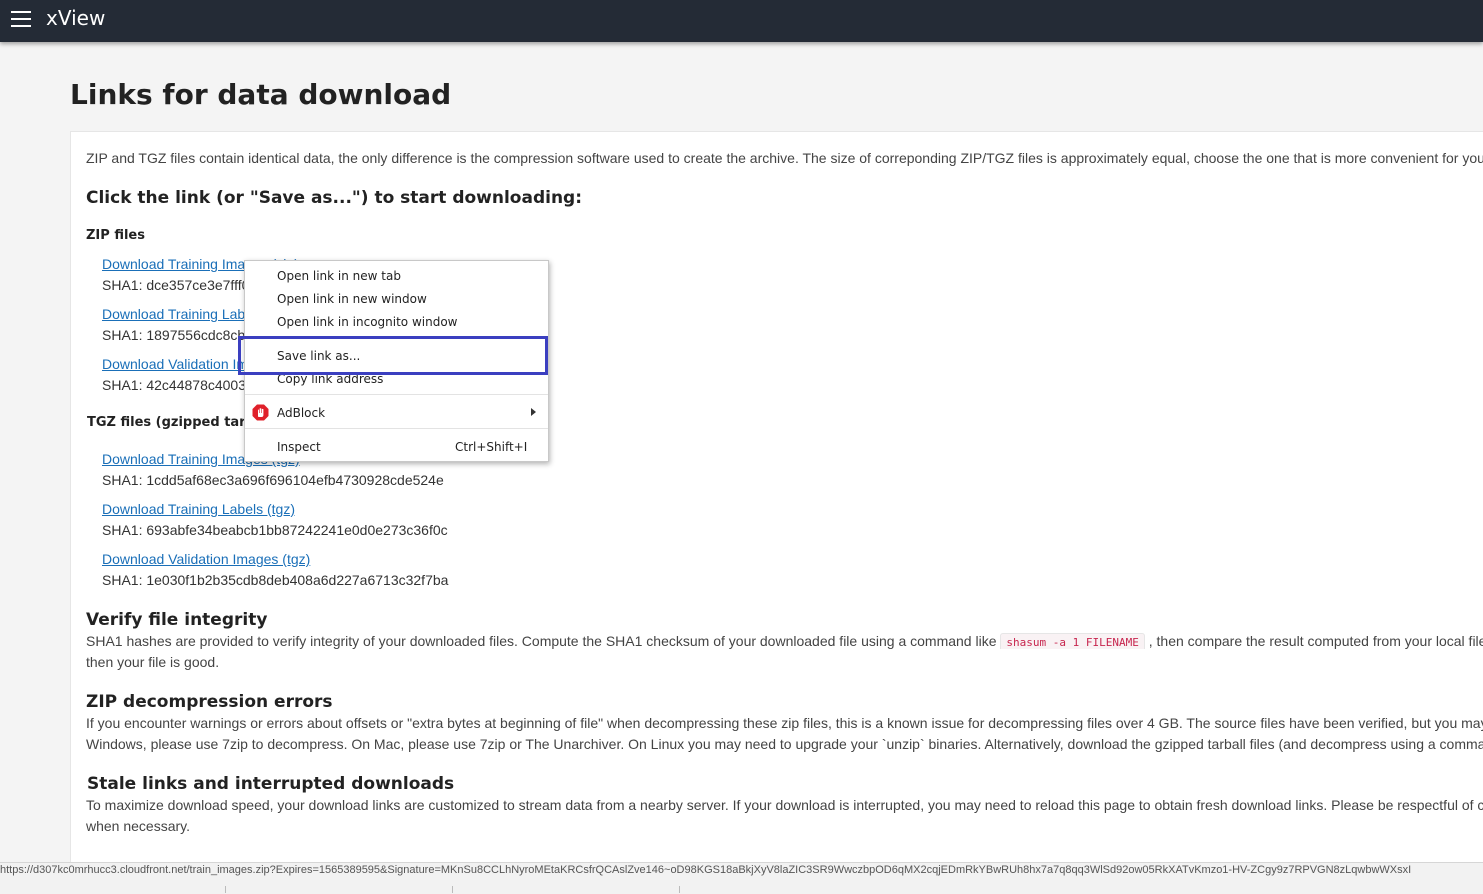 This screenshot has width=1483, height=894. Describe the element at coordinates (261, 94) in the screenshot. I see `page-title: Links for data download` at that location.